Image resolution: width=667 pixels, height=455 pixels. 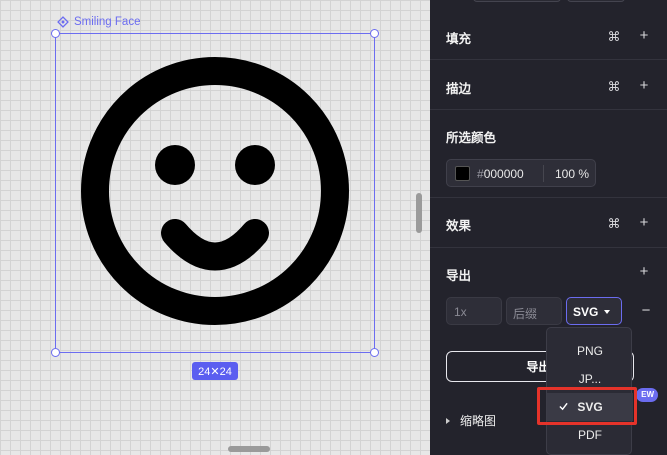 I want to click on effects-section: 效果 ⌘ +, so click(x=548, y=223).